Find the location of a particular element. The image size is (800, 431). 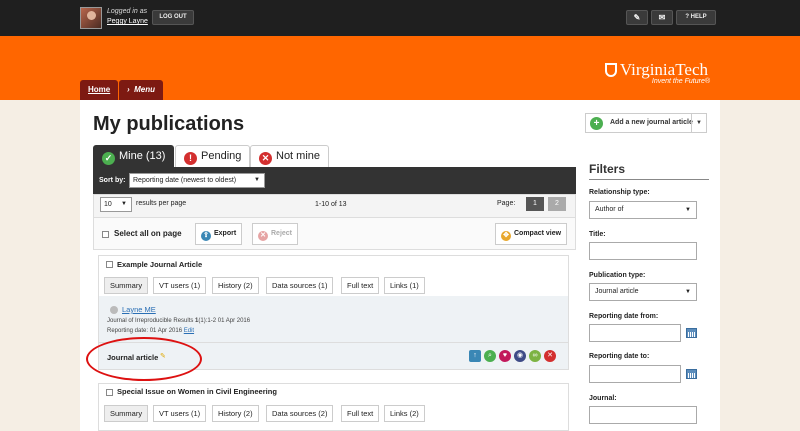

vt-logo: VirginiaTech is located at coordinates (656, 70).